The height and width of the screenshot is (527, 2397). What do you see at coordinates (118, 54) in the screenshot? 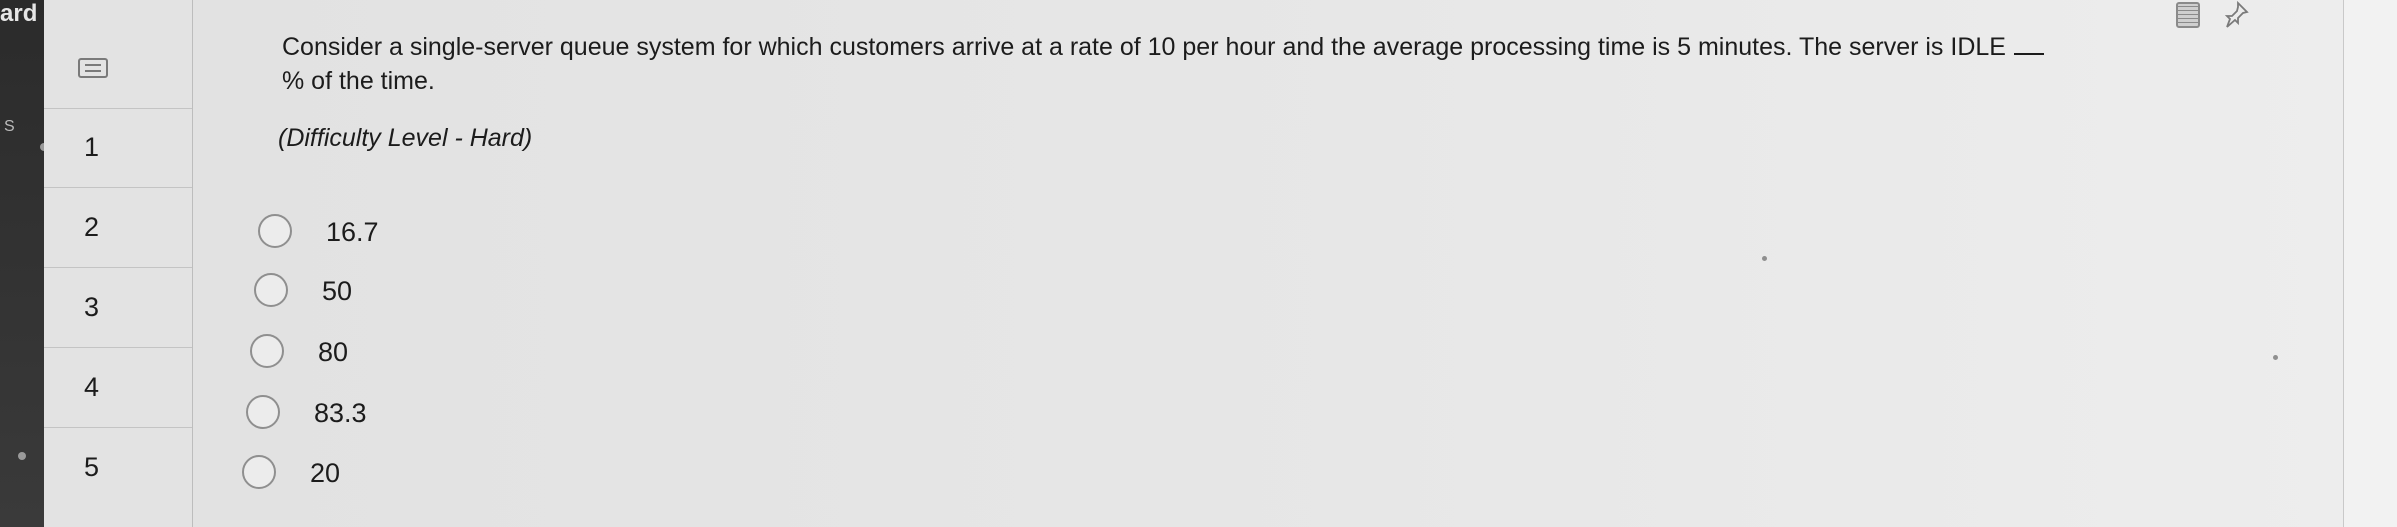
I see `nav-header` at bounding box center [118, 54].